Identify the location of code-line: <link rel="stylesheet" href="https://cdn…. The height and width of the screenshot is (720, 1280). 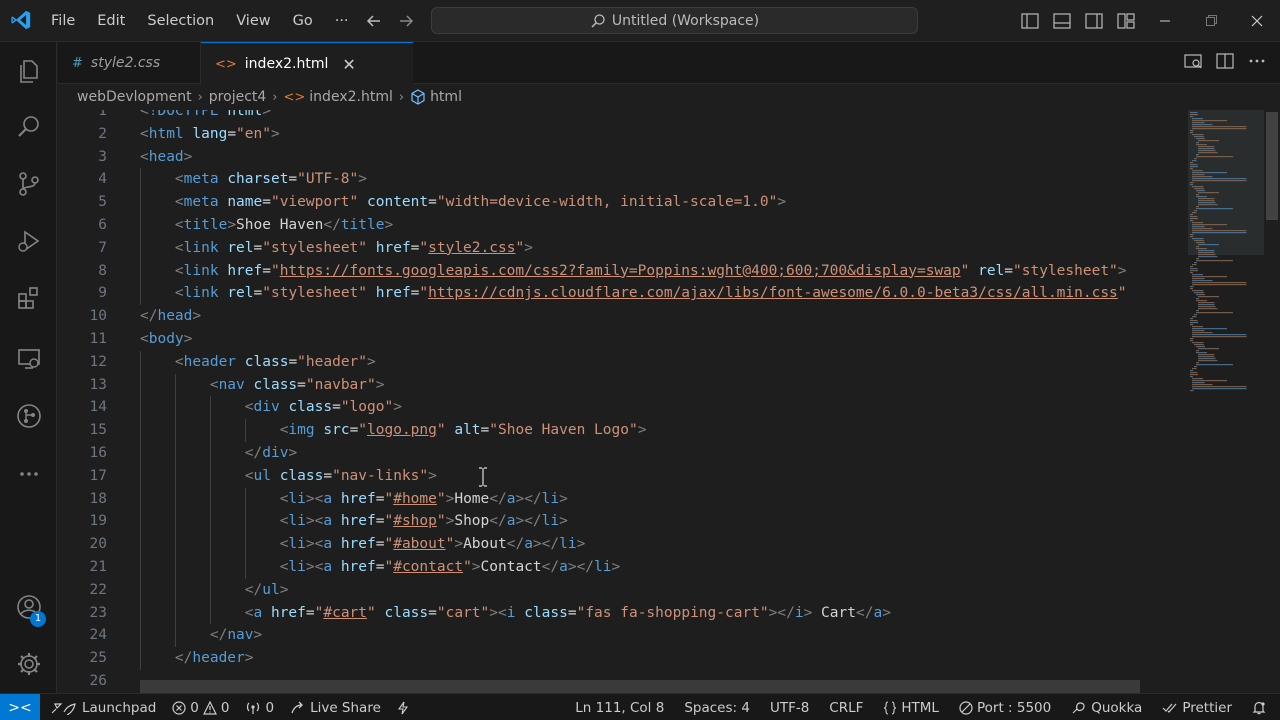
(665, 294).